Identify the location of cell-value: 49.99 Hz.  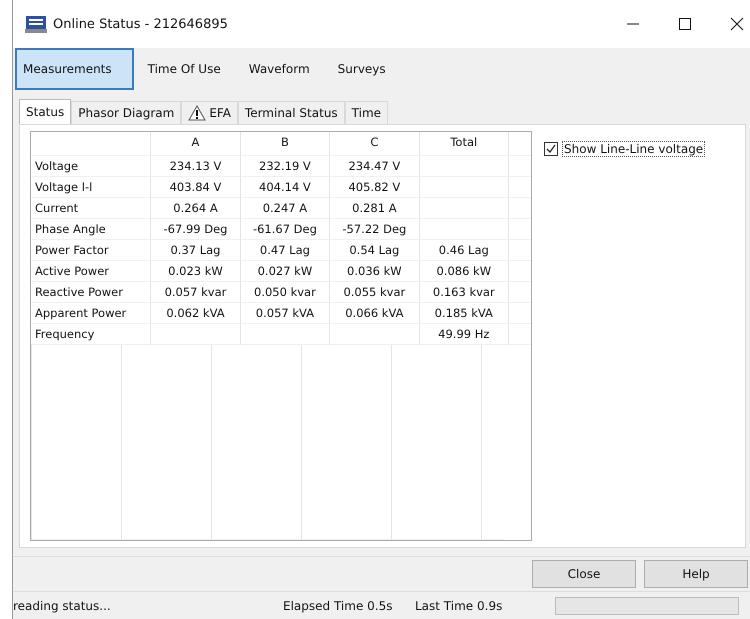
(464, 334).